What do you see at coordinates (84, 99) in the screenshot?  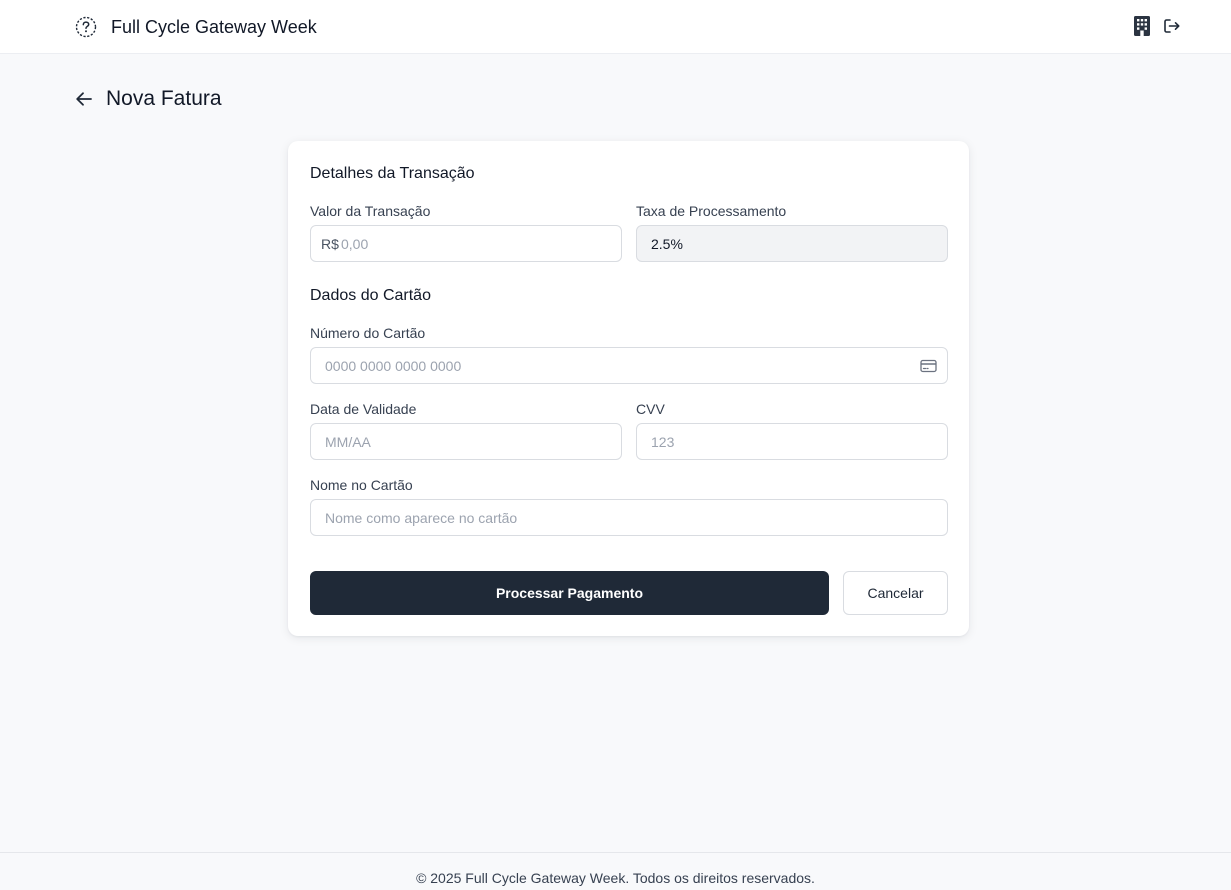 I see `arrow-left-icon` at bounding box center [84, 99].